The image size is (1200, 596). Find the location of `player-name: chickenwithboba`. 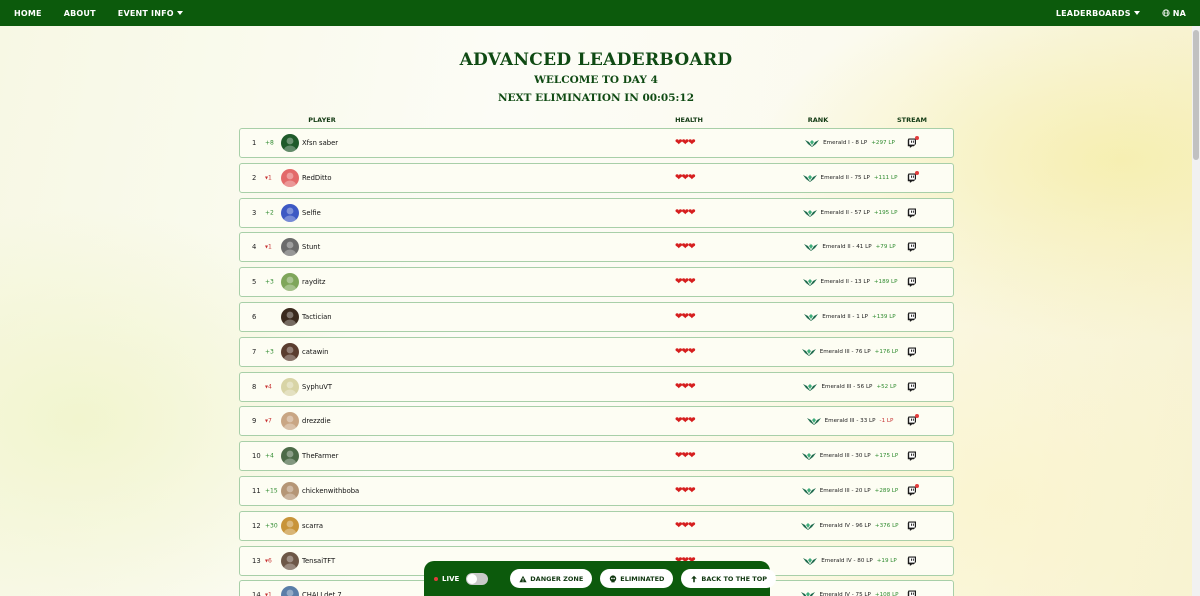

player-name: chickenwithboba is located at coordinates (330, 491).